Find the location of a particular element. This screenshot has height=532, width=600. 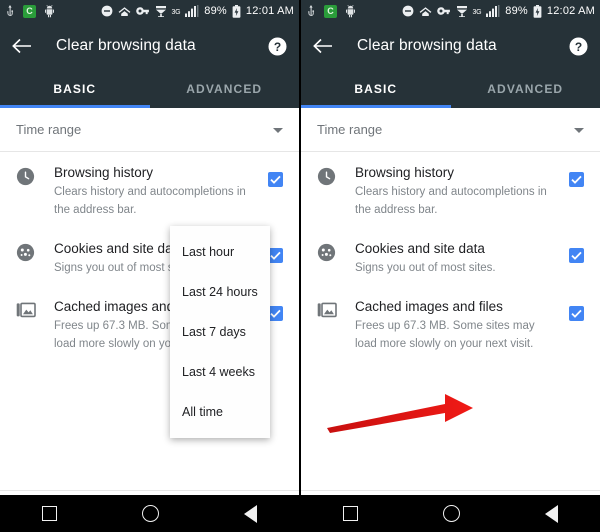

dropdown-option-last-7-days: Last 7 days is located at coordinates (220, 332).